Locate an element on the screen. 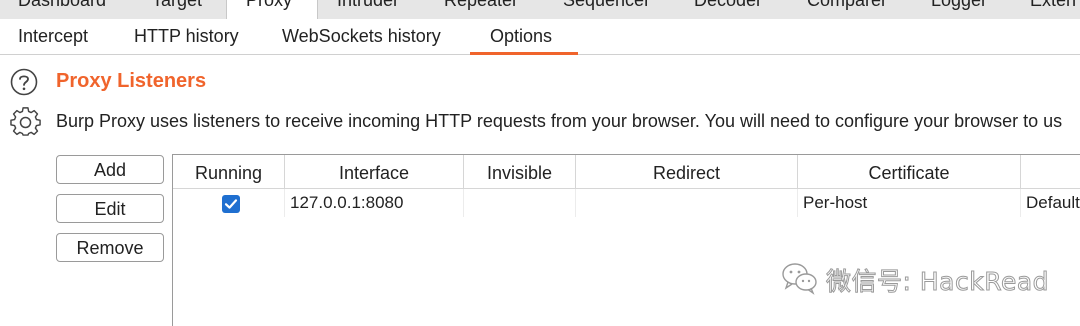  cell-redirect is located at coordinates (687, 203).